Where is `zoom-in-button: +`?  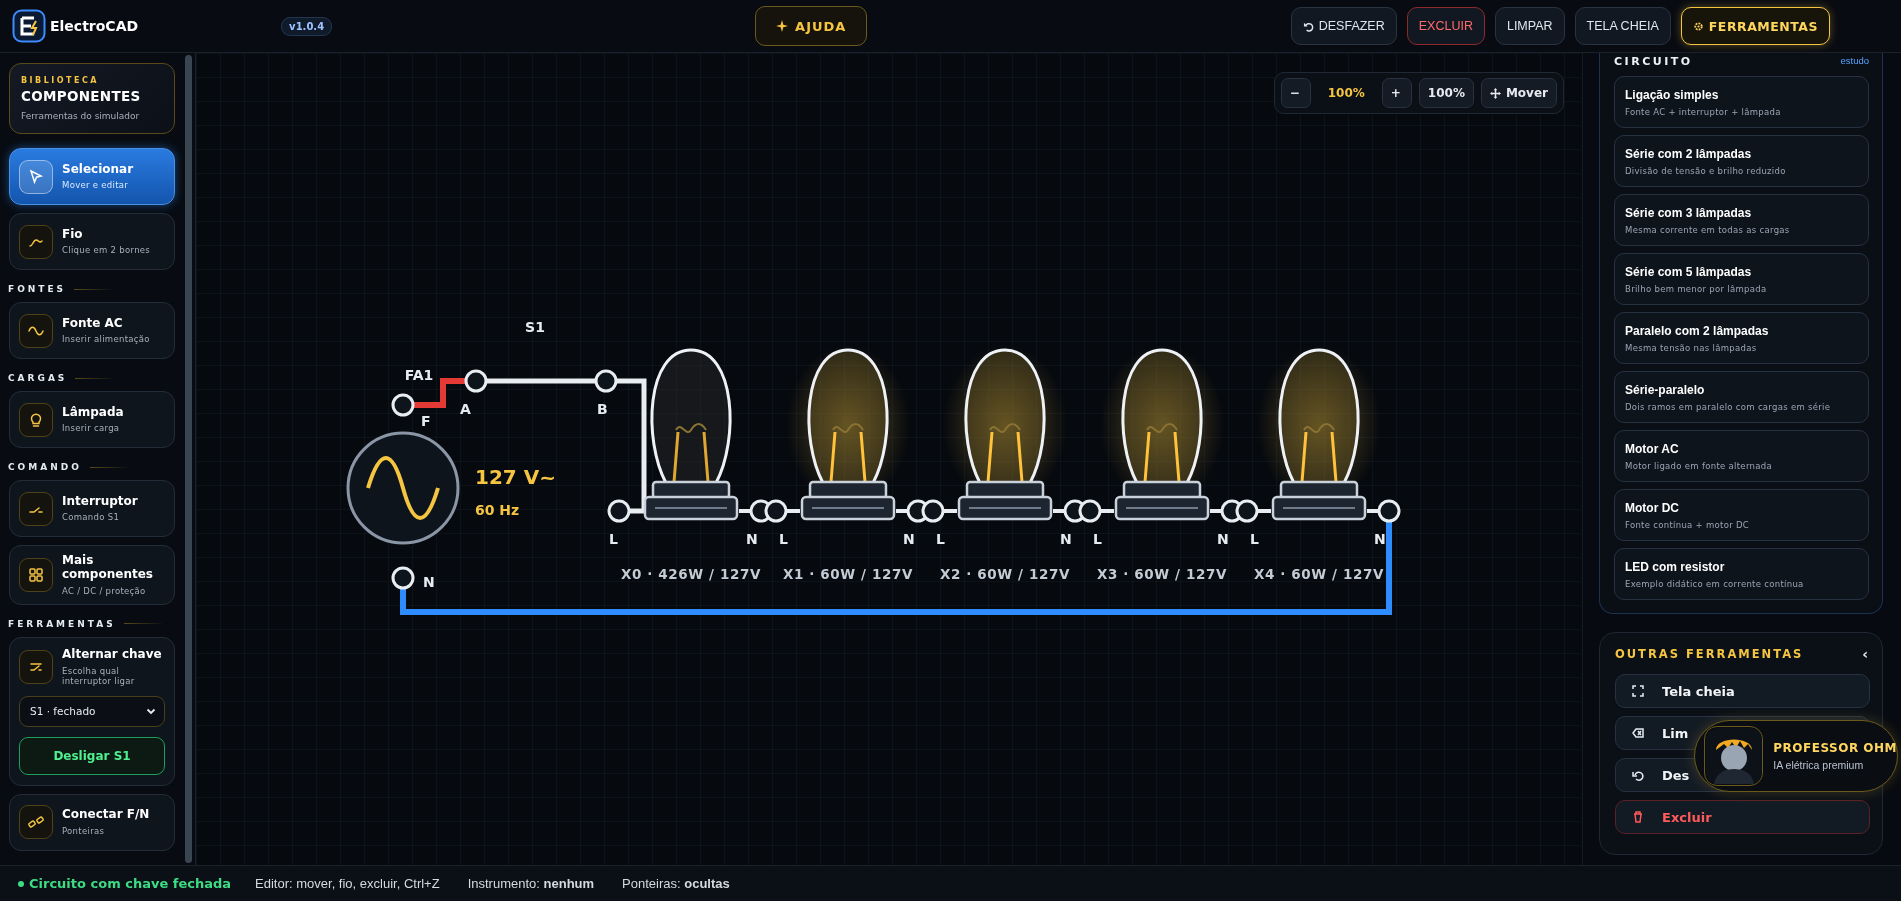 zoom-in-button: + is located at coordinates (1396, 93).